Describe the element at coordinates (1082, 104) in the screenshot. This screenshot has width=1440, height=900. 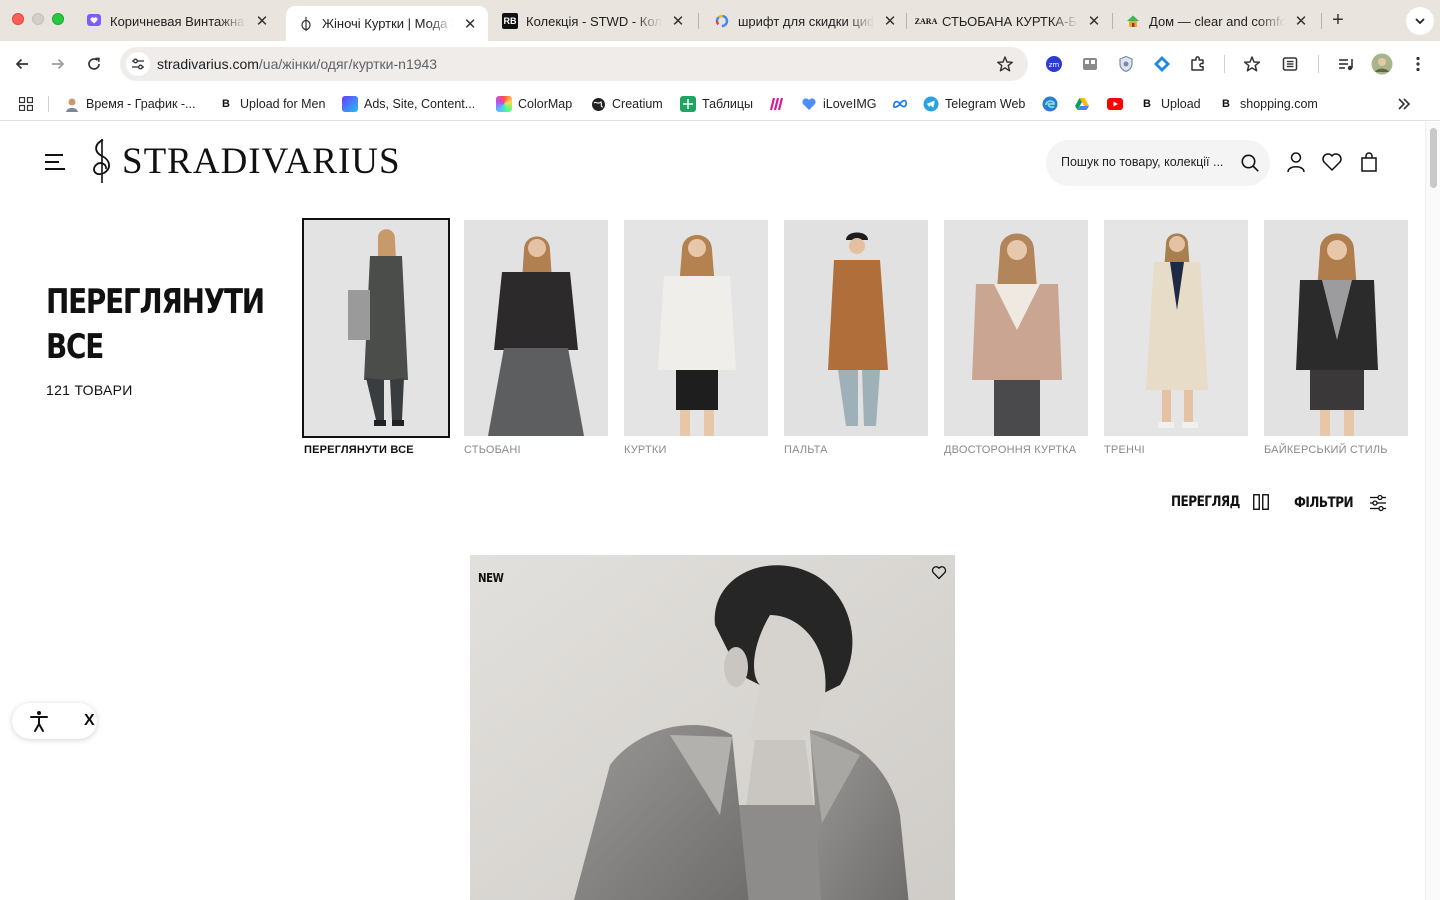
I see `google-drive-icon` at that location.